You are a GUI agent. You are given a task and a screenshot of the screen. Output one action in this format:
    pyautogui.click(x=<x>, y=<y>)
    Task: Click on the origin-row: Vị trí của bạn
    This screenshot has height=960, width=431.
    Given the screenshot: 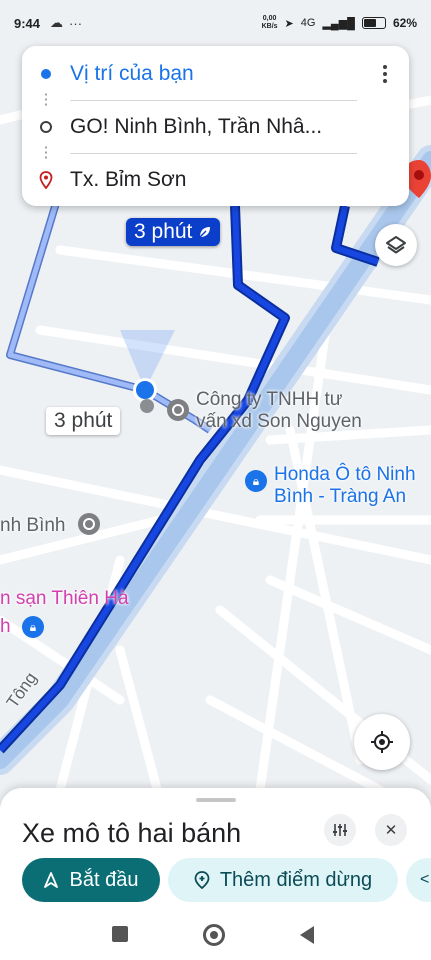 What is the action you would take?
    pyautogui.click(x=215, y=74)
    